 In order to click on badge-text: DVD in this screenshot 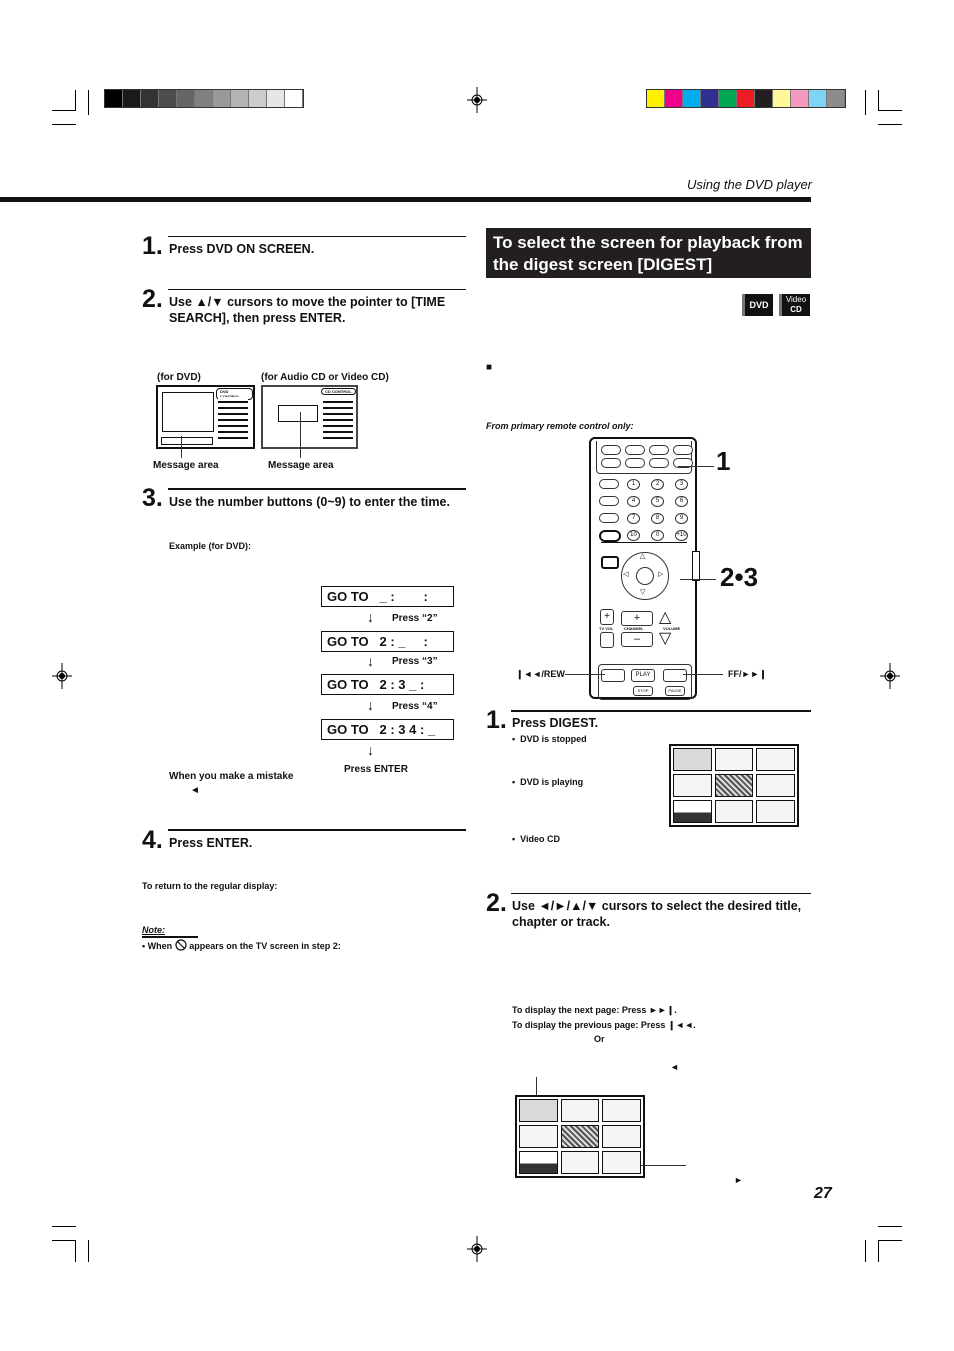, I will do `click(759, 305)`.